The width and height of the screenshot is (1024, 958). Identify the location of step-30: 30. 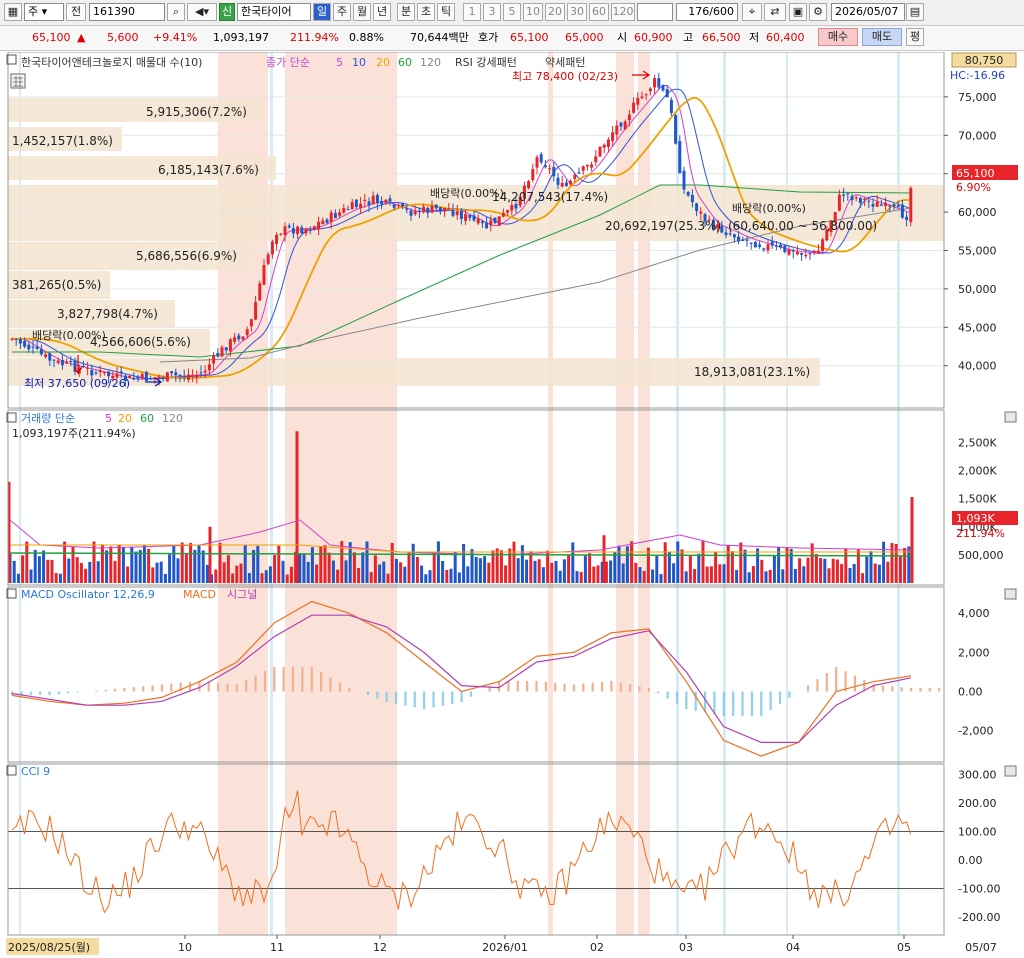
(577, 12).